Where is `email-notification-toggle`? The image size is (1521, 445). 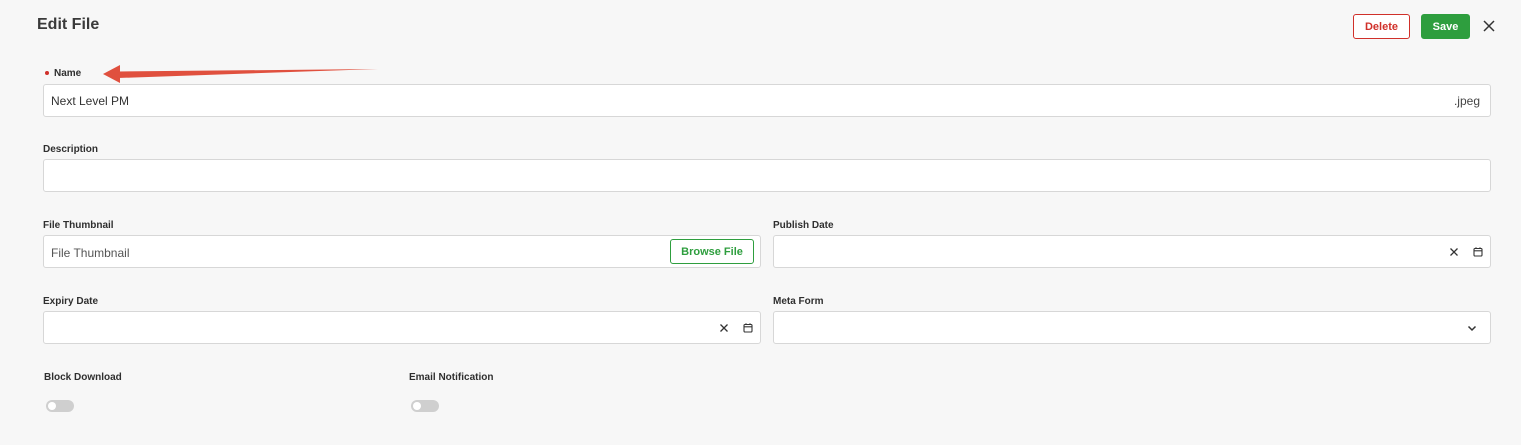 email-notification-toggle is located at coordinates (425, 406).